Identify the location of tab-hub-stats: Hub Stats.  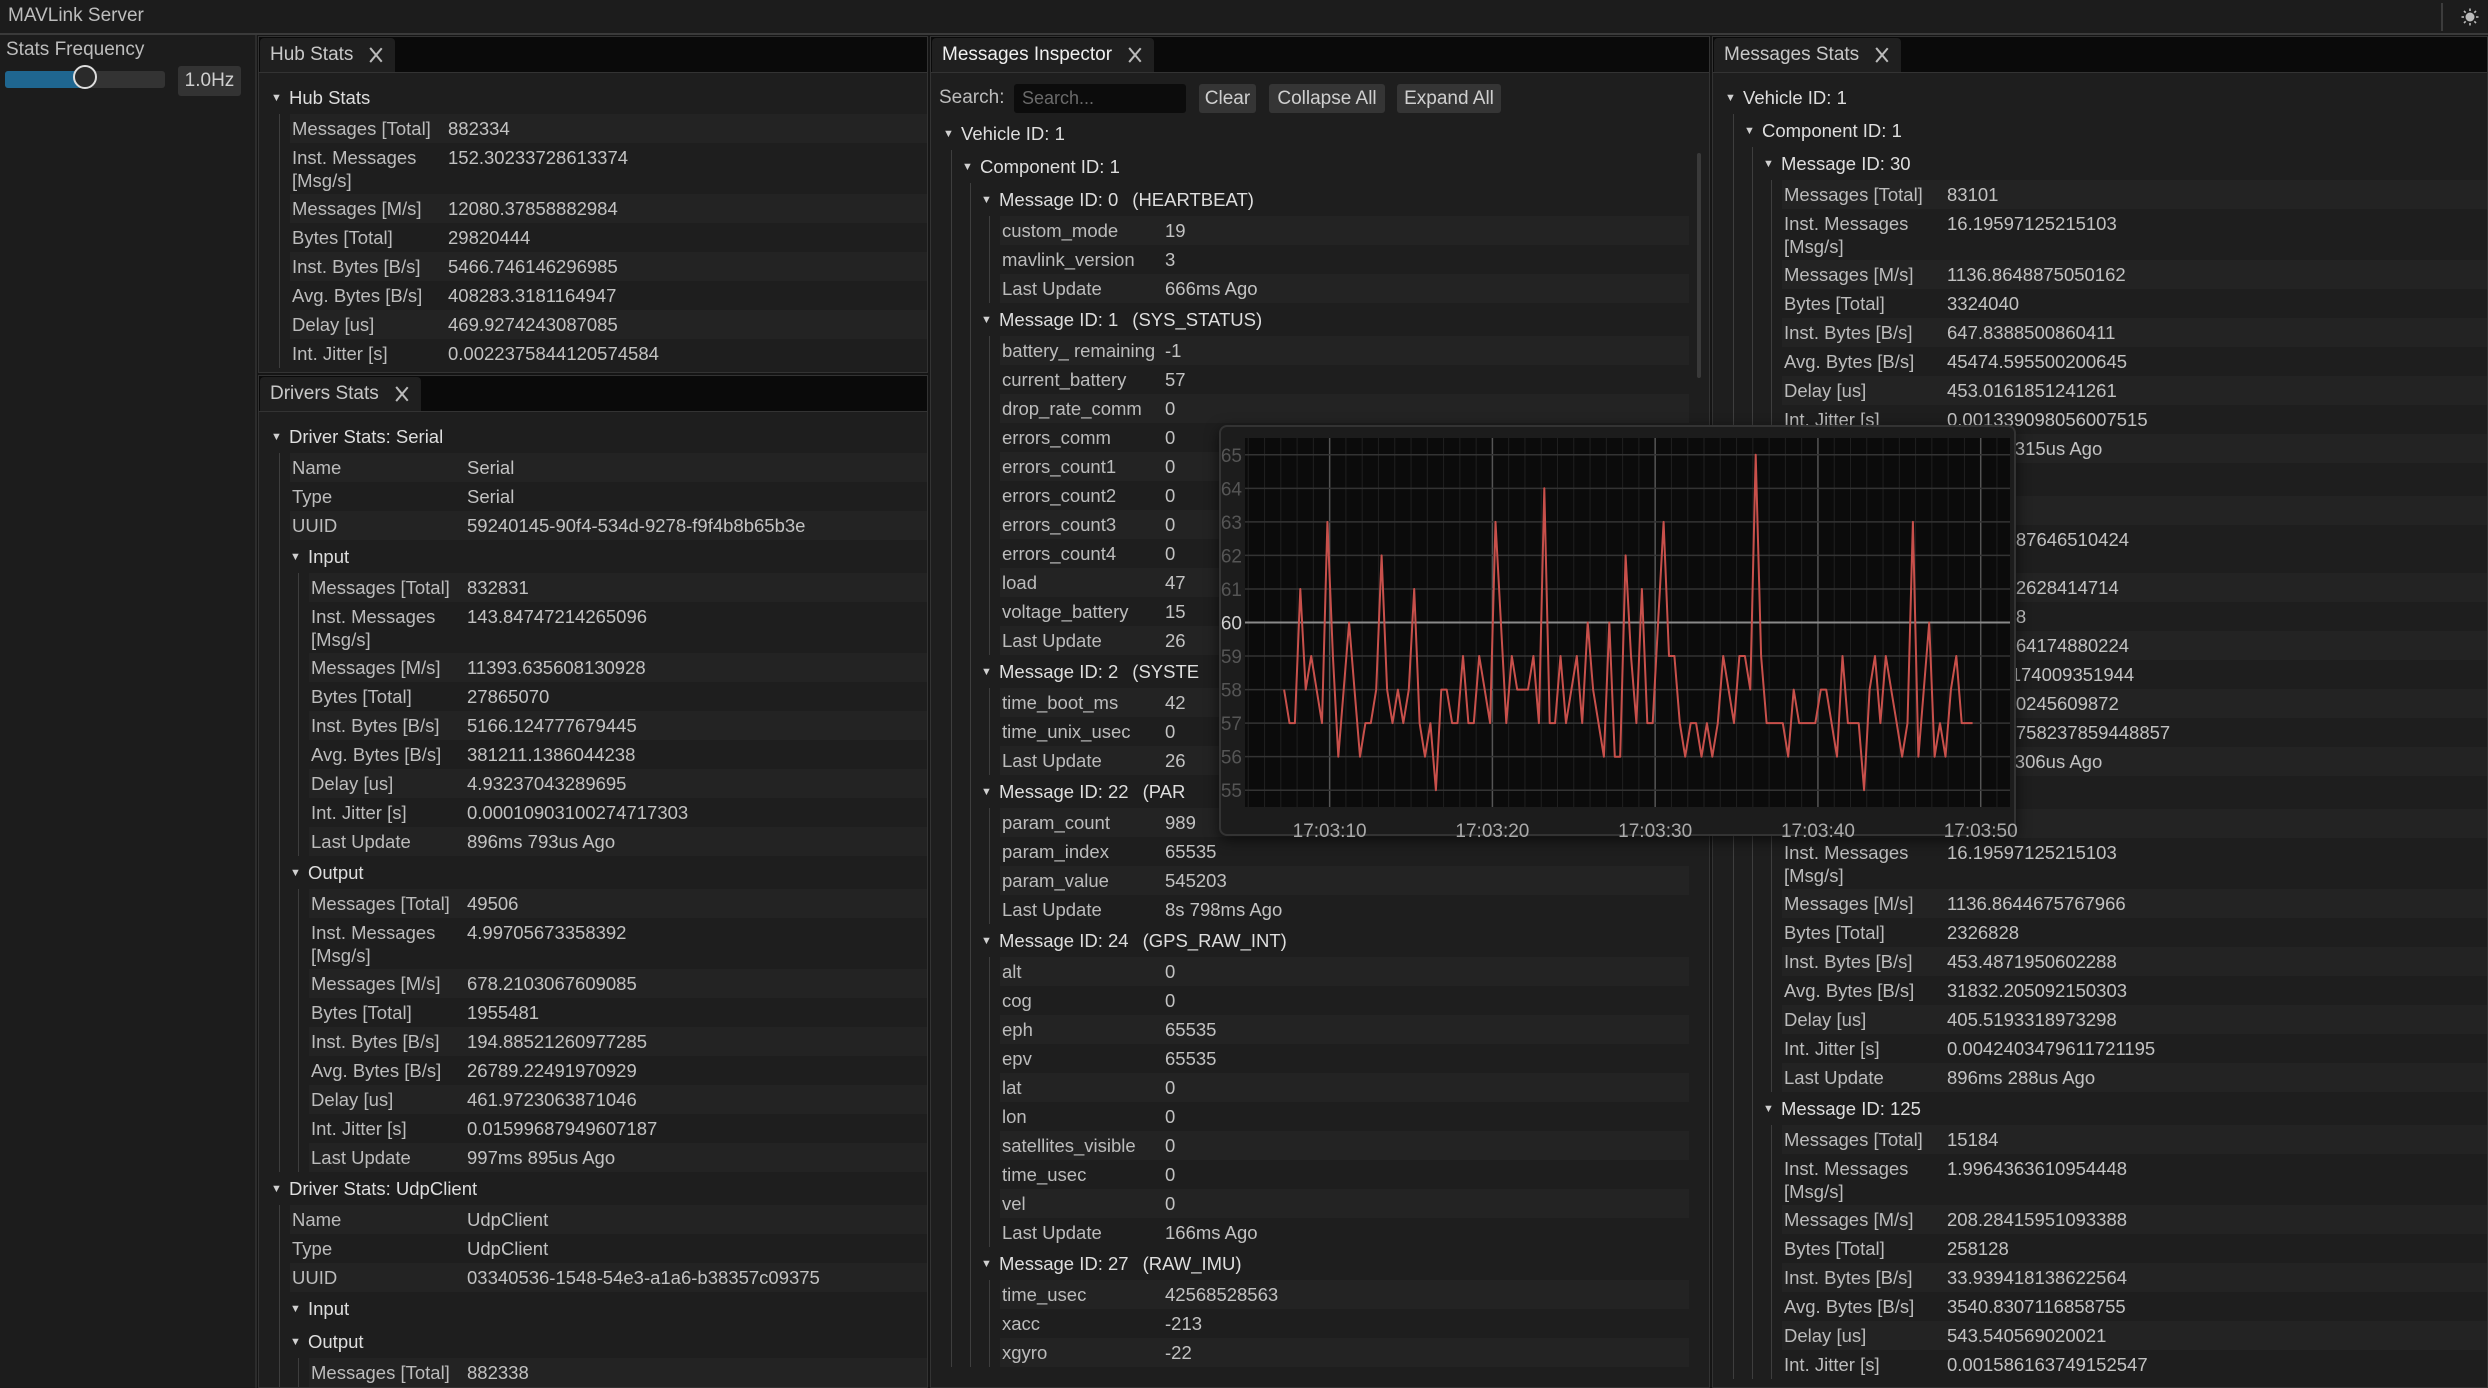
(328, 55).